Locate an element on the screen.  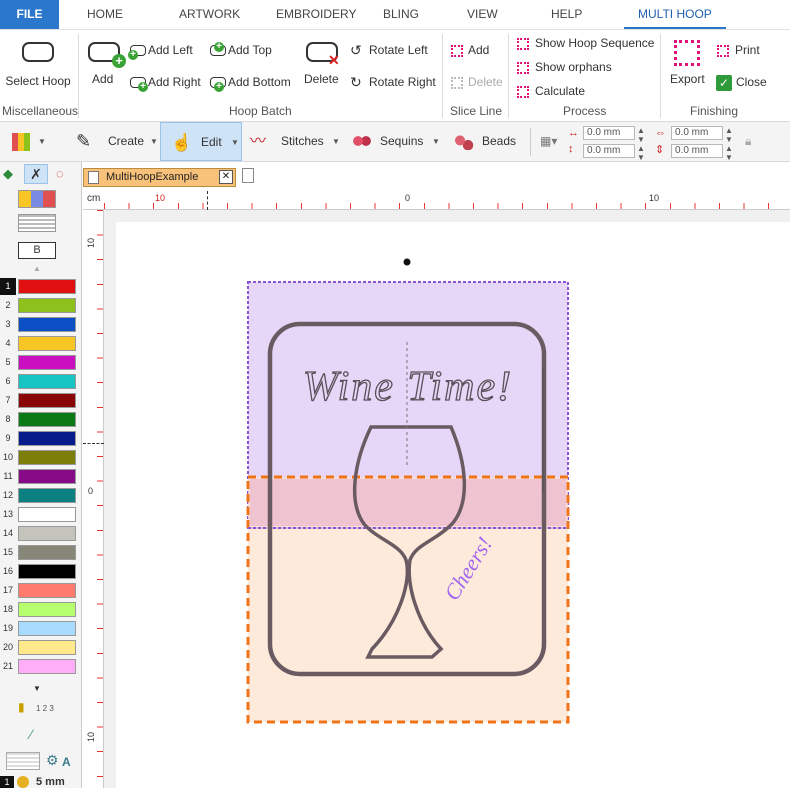
rotate-left-button: ↺ Rotate Left is located at coordinates (393, 51).